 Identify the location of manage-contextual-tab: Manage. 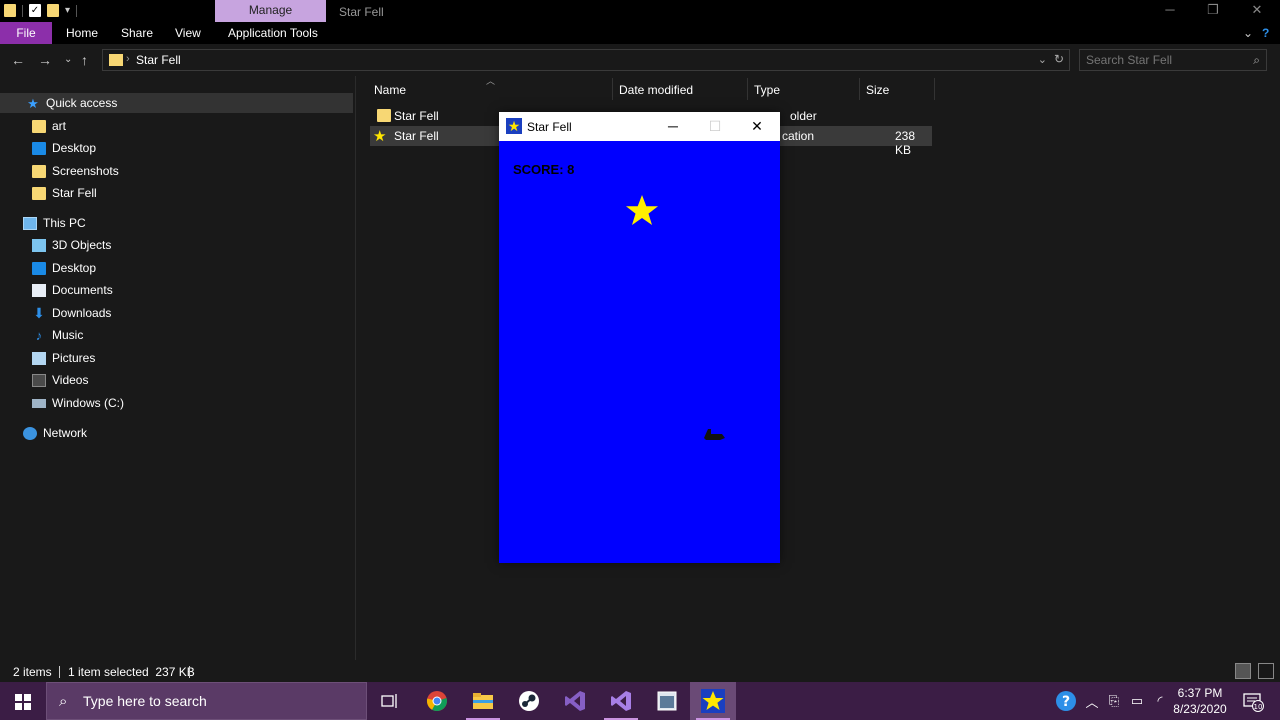
(270, 11).